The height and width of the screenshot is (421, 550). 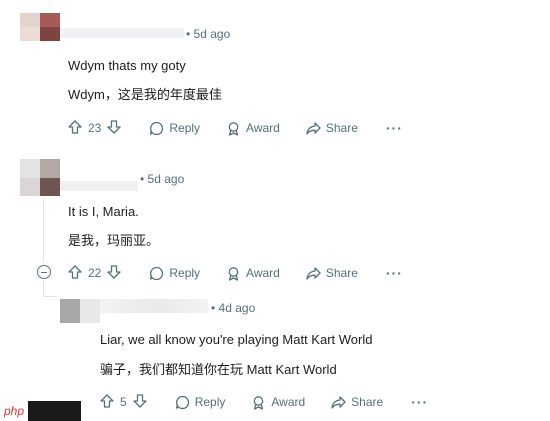 What do you see at coordinates (103, 211) in the screenshot?
I see `comment-body-line: It is I, Maria.` at bounding box center [103, 211].